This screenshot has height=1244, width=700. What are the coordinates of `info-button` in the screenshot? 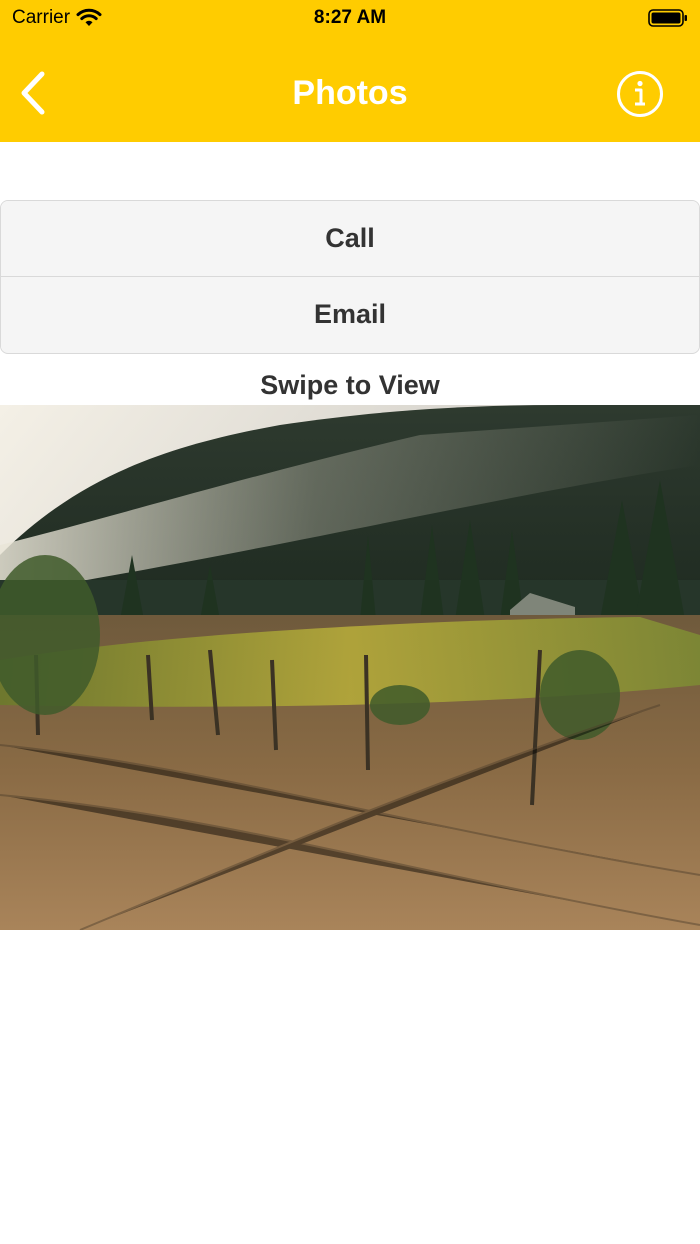 It's located at (640, 94).